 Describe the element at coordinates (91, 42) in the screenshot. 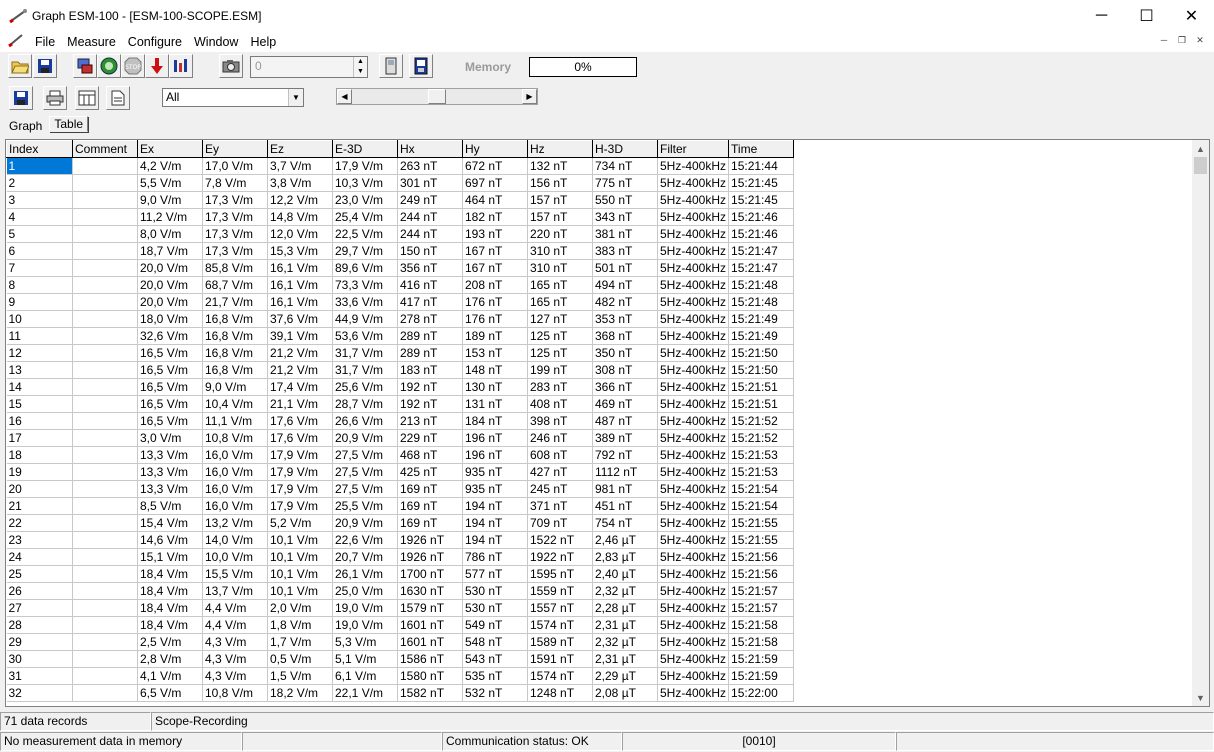

I see `menu-measure: Measure` at that location.